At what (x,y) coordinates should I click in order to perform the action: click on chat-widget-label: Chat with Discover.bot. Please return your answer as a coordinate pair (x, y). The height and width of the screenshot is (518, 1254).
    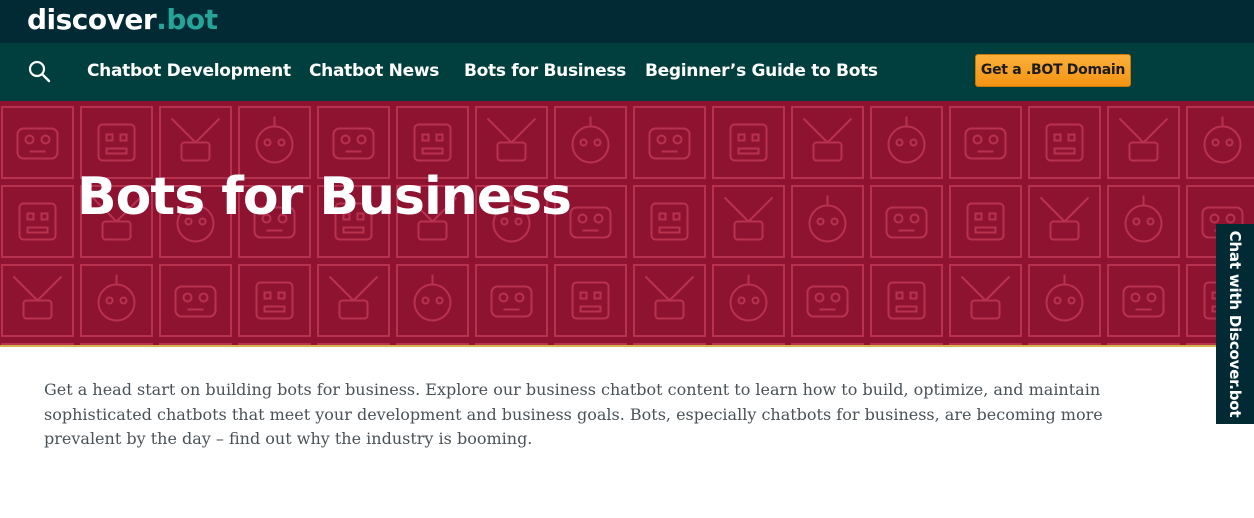
    Looking at the image, I should click on (1235, 324).